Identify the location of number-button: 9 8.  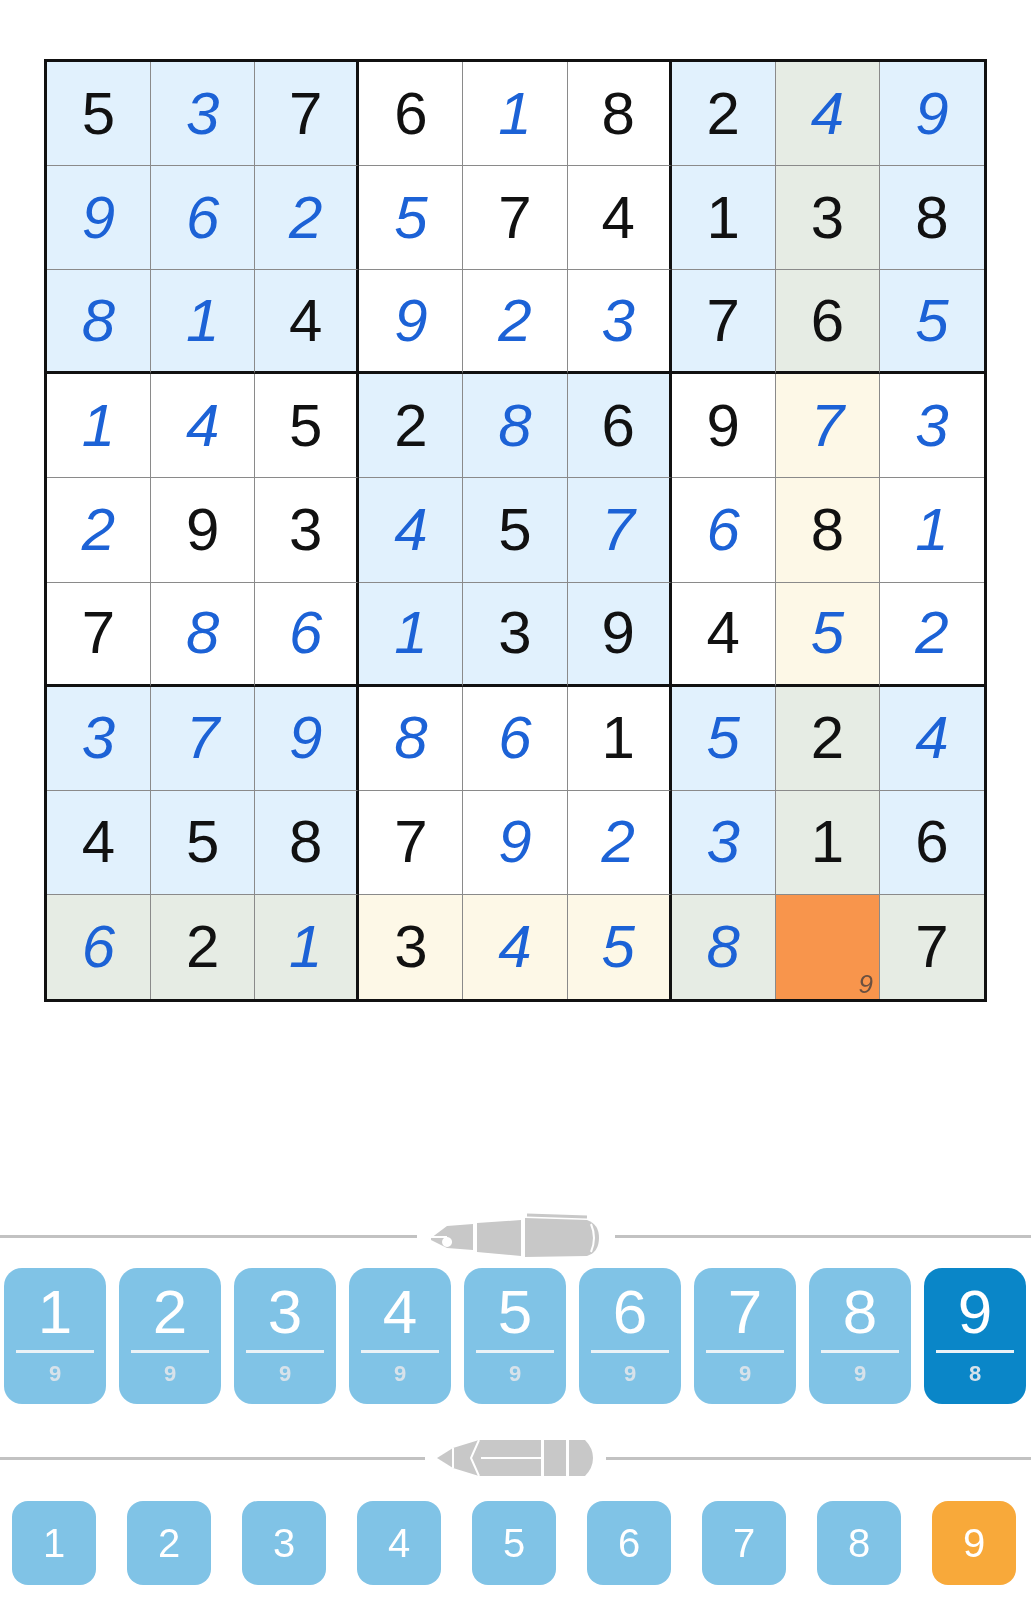
(975, 1336).